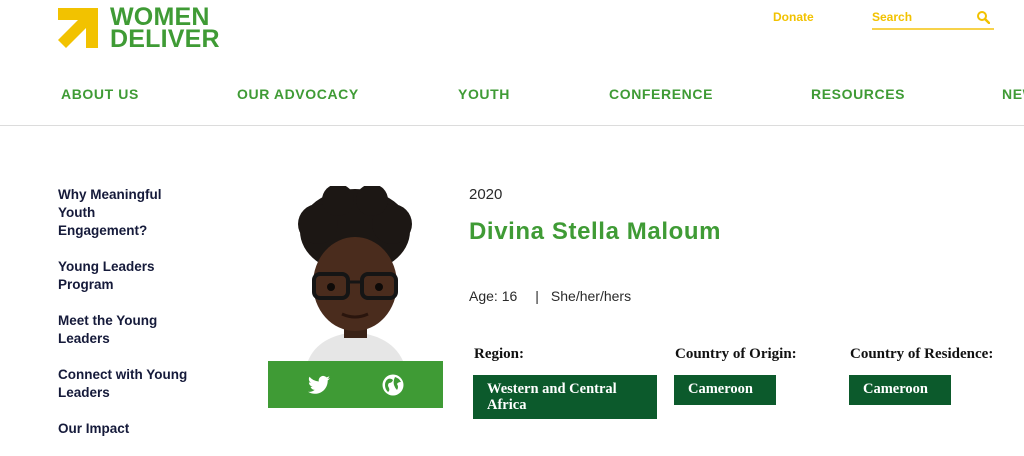 The height and width of the screenshot is (456, 1024). Describe the element at coordinates (1013, 94) in the screenshot. I see `nav-news: NEWS` at that location.